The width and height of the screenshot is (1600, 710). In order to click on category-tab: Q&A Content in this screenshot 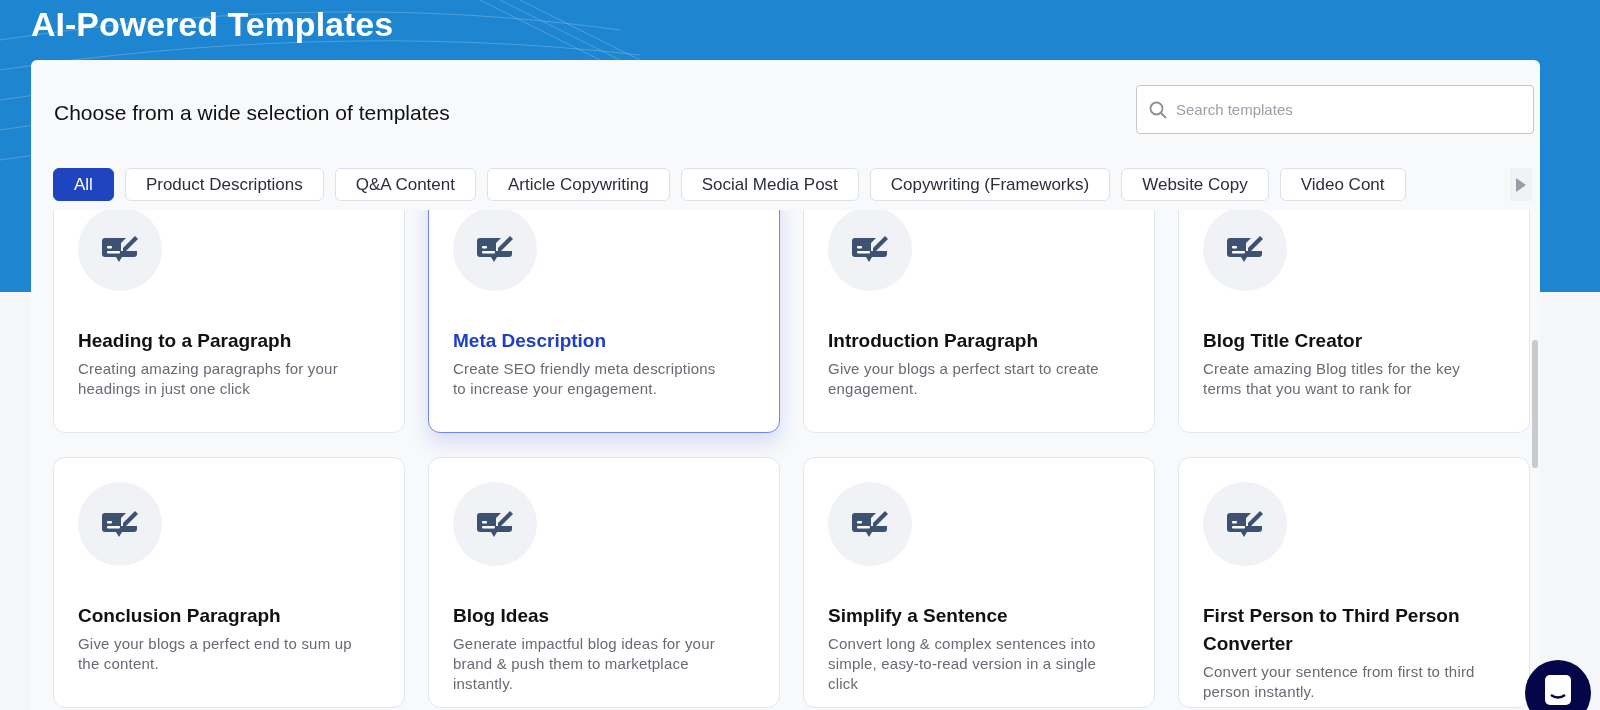, I will do `click(405, 184)`.